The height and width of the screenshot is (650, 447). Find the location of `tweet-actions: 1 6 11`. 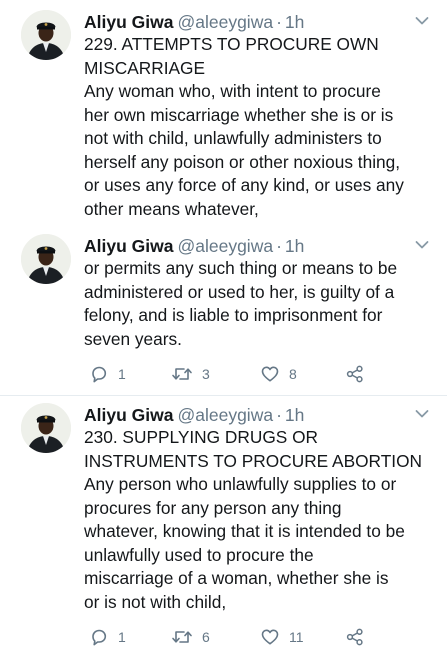

tweet-actions: 1 6 11 is located at coordinates (244, 637).